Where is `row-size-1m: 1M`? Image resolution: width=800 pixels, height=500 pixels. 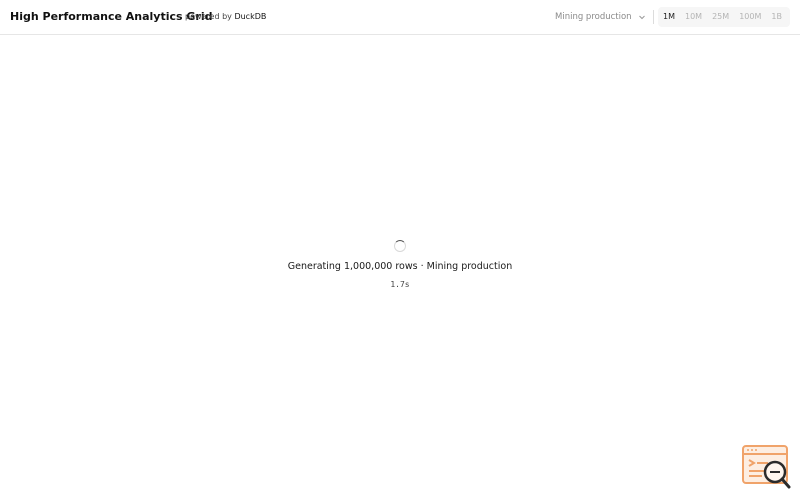 row-size-1m: 1M is located at coordinates (669, 17).